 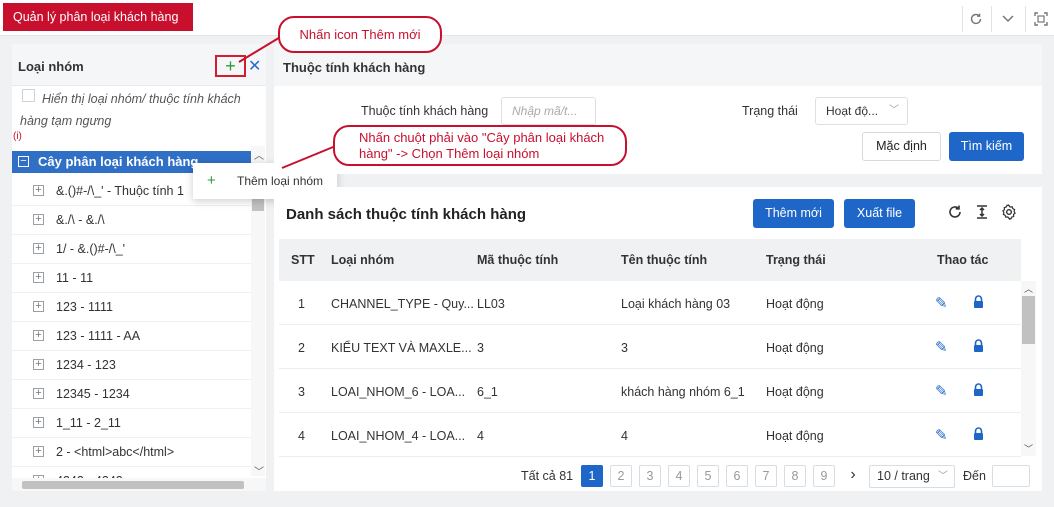 What do you see at coordinates (288, 102) in the screenshot?
I see `callout-arrows` at bounding box center [288, 102].